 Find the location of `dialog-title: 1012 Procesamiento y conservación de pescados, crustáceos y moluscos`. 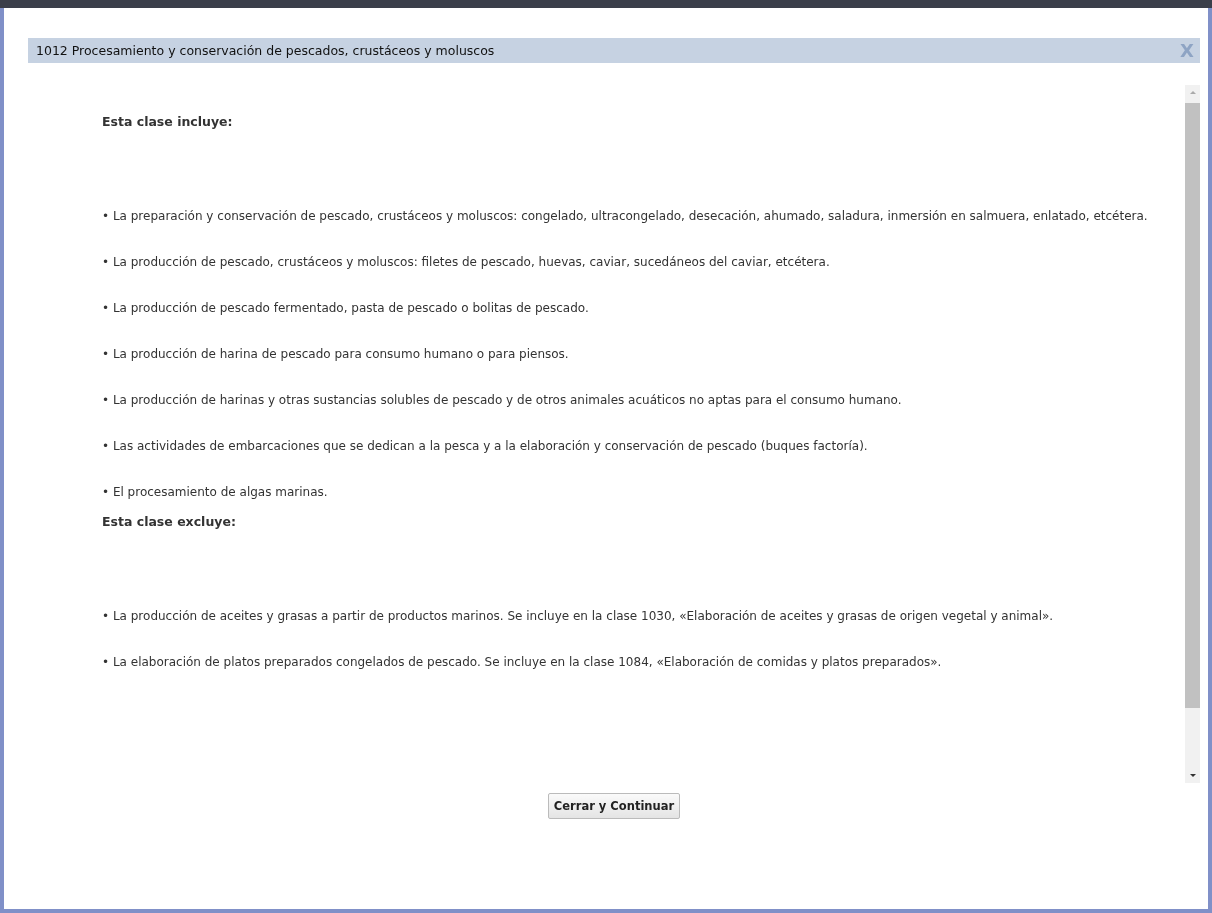

dialog-title: 1012 Procesamiento y conservación de pescados, crustáceos y moluscos is located at coordinates (265, 50).